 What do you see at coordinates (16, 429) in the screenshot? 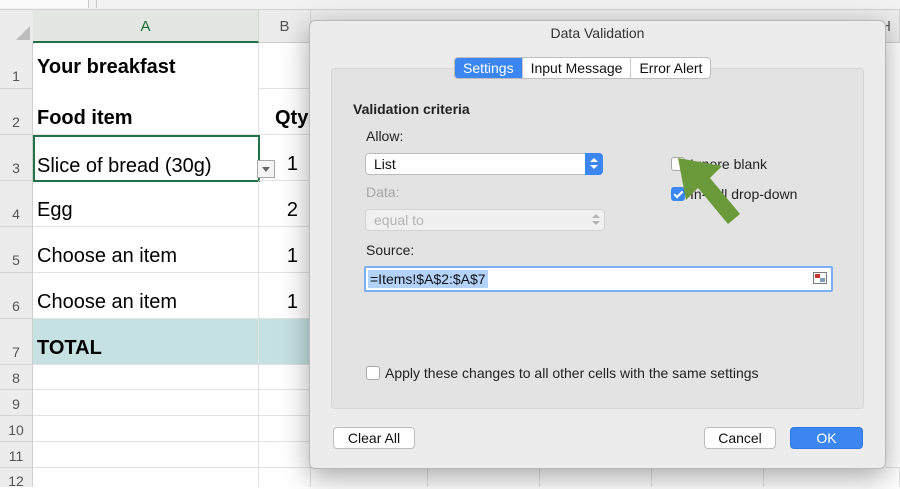
I see `row-header-10: 10` at bounding box center [16, 429].